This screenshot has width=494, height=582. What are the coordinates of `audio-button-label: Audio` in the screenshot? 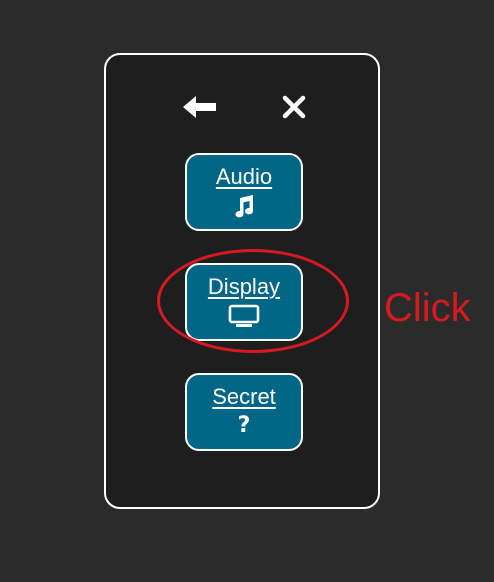 It's located at (244, 176).